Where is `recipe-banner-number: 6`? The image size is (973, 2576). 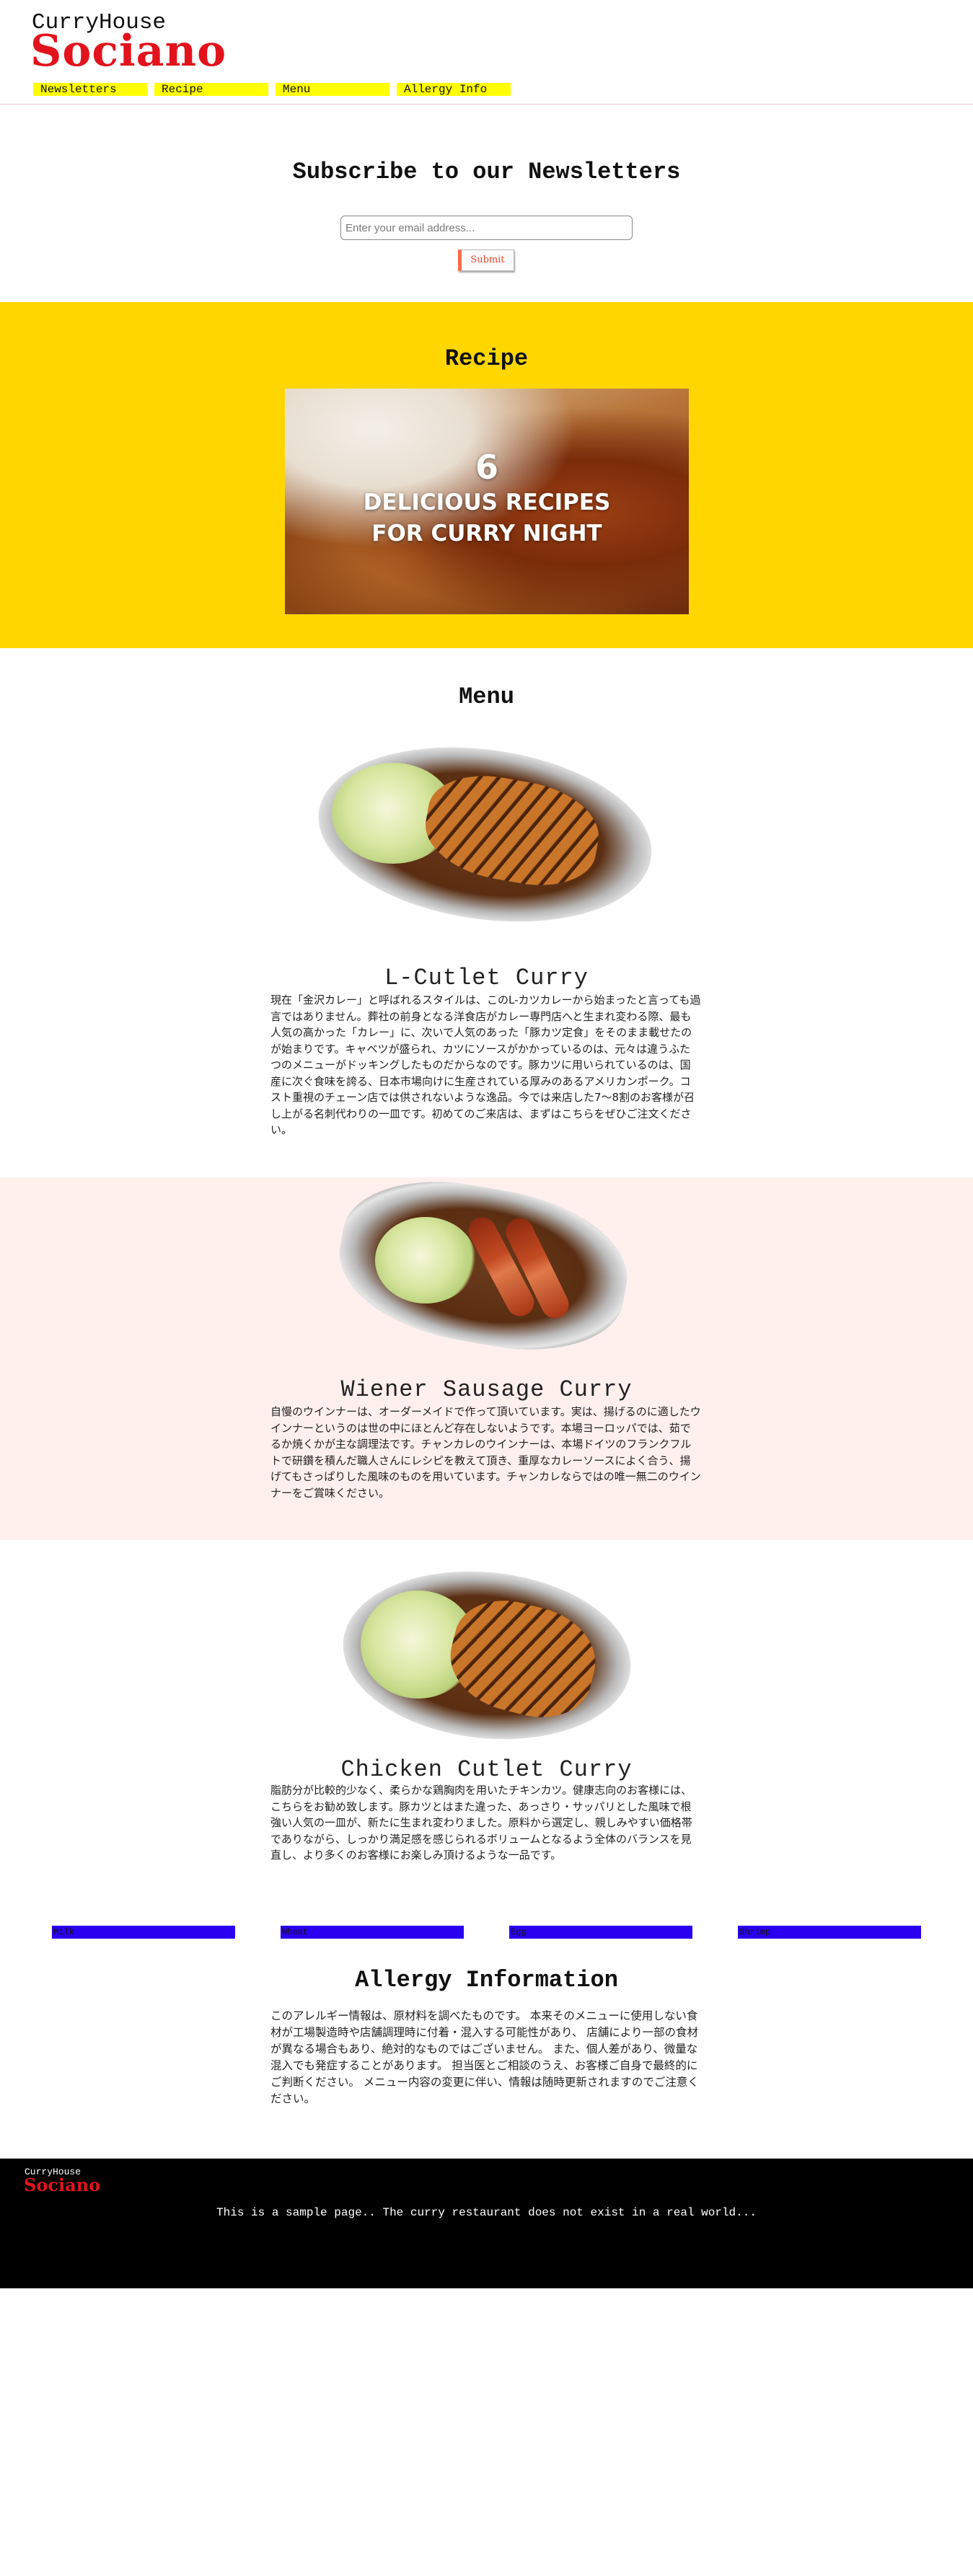 recipe-banner-number: 6 is located at coordinates (486, 467).